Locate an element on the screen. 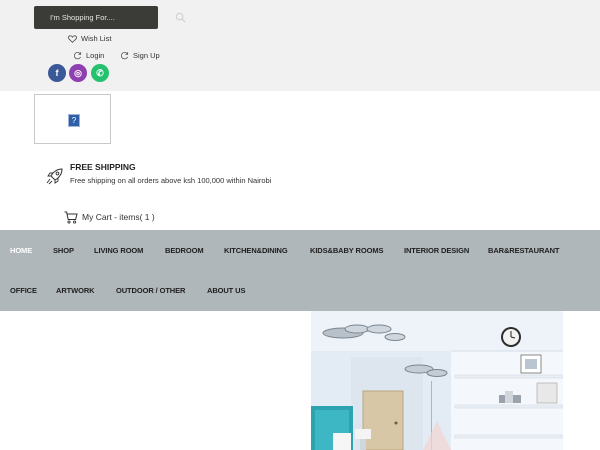  nav-item-bedroom: BEDROOM is located at coordinates (184, 250).